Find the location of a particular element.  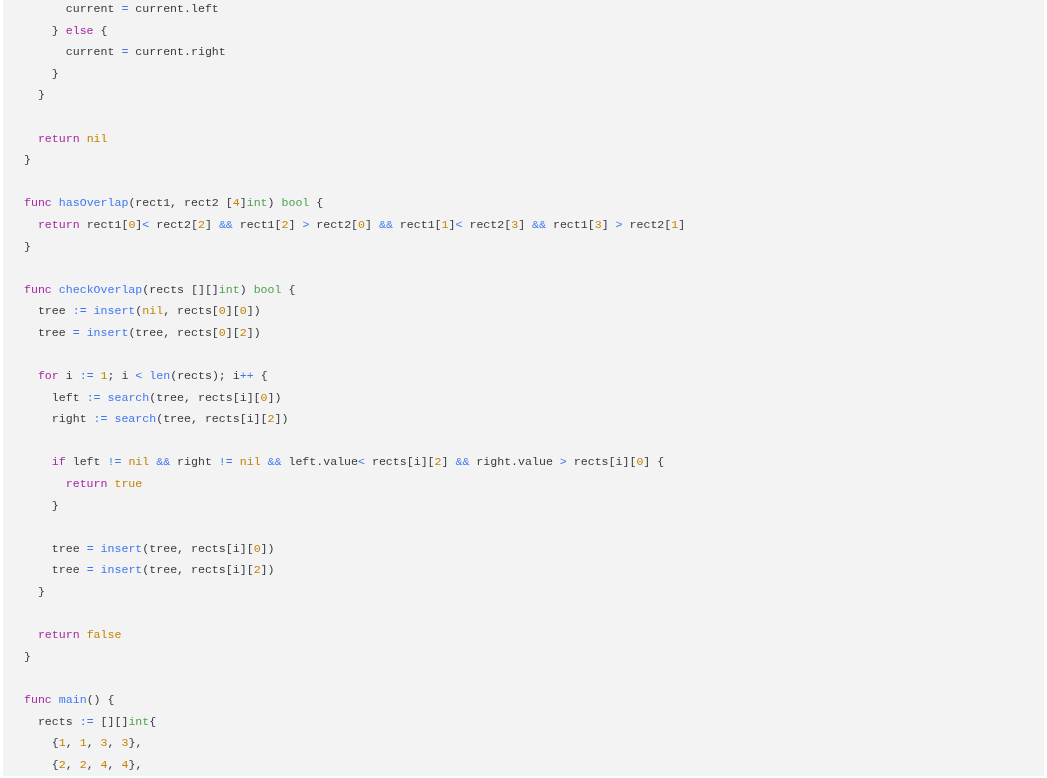

code-line: right := search(tree, rects[i][2]) is located at coordinates (169, 419).